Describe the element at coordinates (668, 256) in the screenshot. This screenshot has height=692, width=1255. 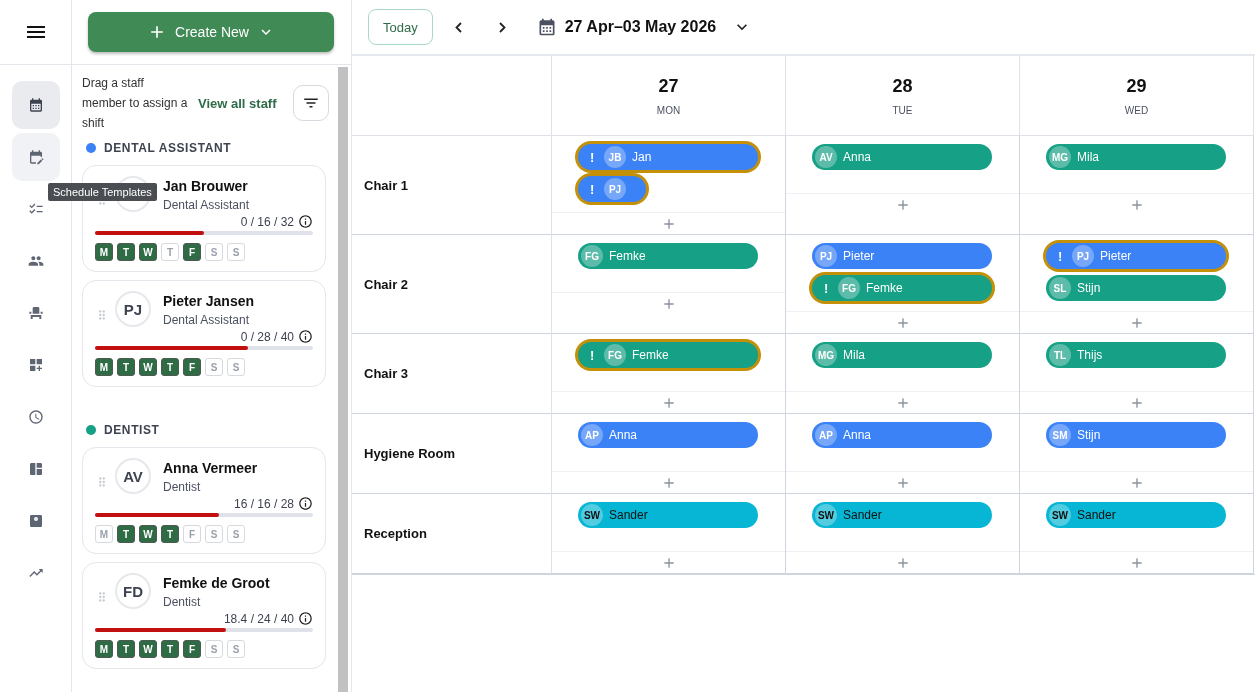
I see `shift-pill: FG Femke` at that location.